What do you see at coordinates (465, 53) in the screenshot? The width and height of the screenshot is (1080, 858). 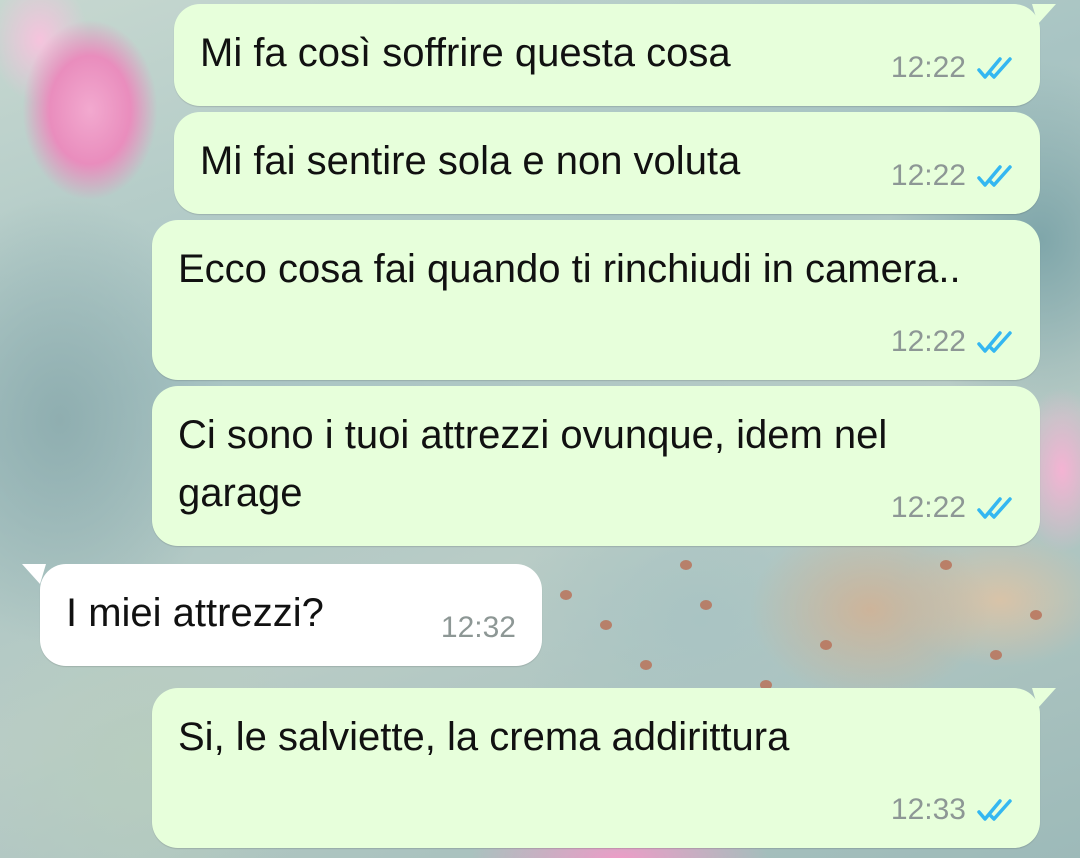 I see `message-text: Mi fa così soffrire questa cosa` at bounding box center [465, 53].